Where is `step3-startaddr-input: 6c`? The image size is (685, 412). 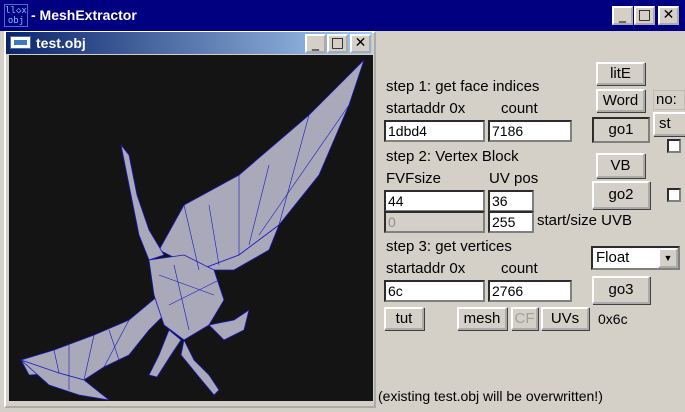
step3-startaddr-input: 6c is located at coordinates (434, 291).